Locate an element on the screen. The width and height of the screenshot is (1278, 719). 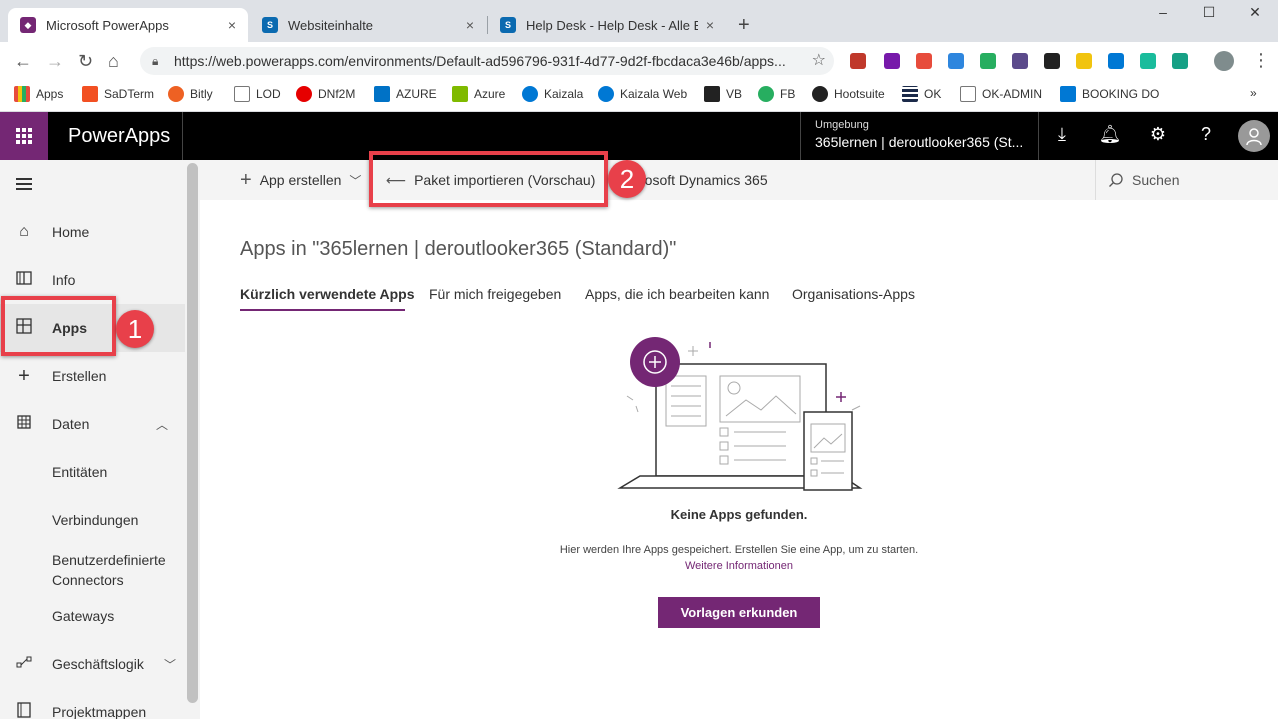
active-tab-indicator is located at coordinates (322, 310).